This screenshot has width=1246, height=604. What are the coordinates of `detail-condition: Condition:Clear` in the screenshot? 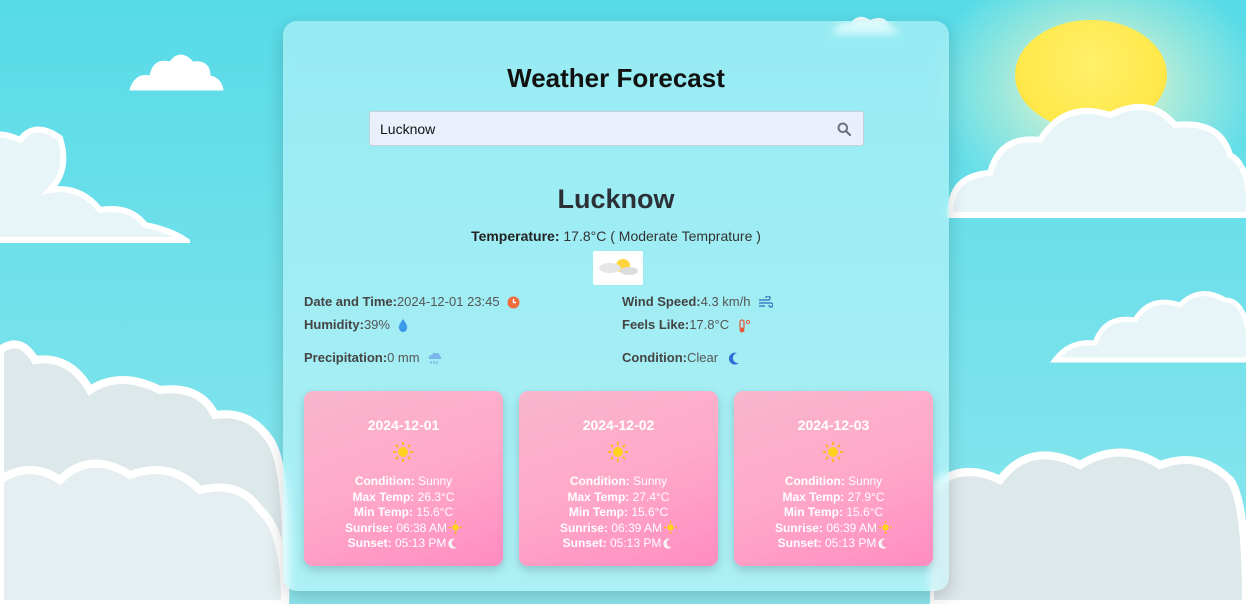 It's located at (681, 357).